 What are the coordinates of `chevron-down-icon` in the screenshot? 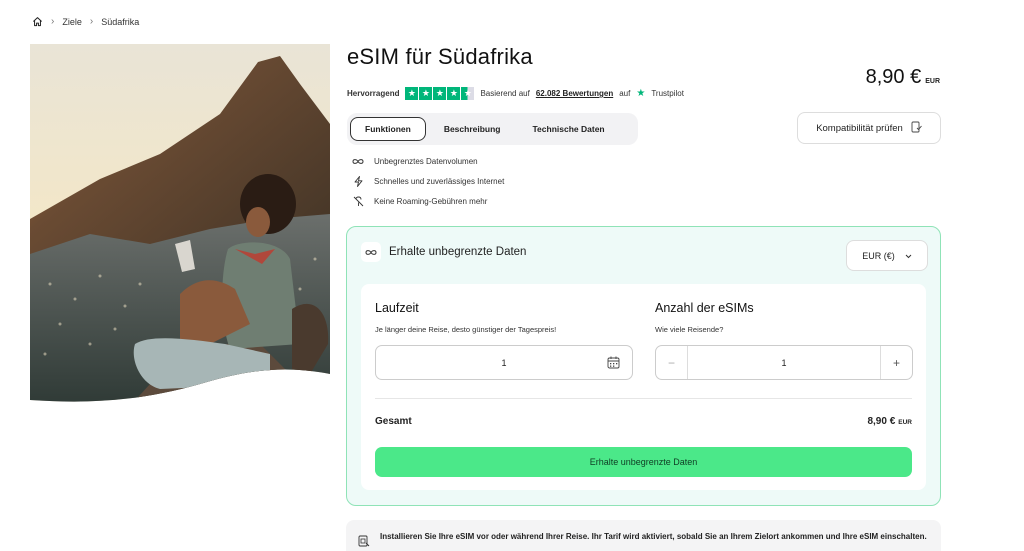 It's located at (908, 256).